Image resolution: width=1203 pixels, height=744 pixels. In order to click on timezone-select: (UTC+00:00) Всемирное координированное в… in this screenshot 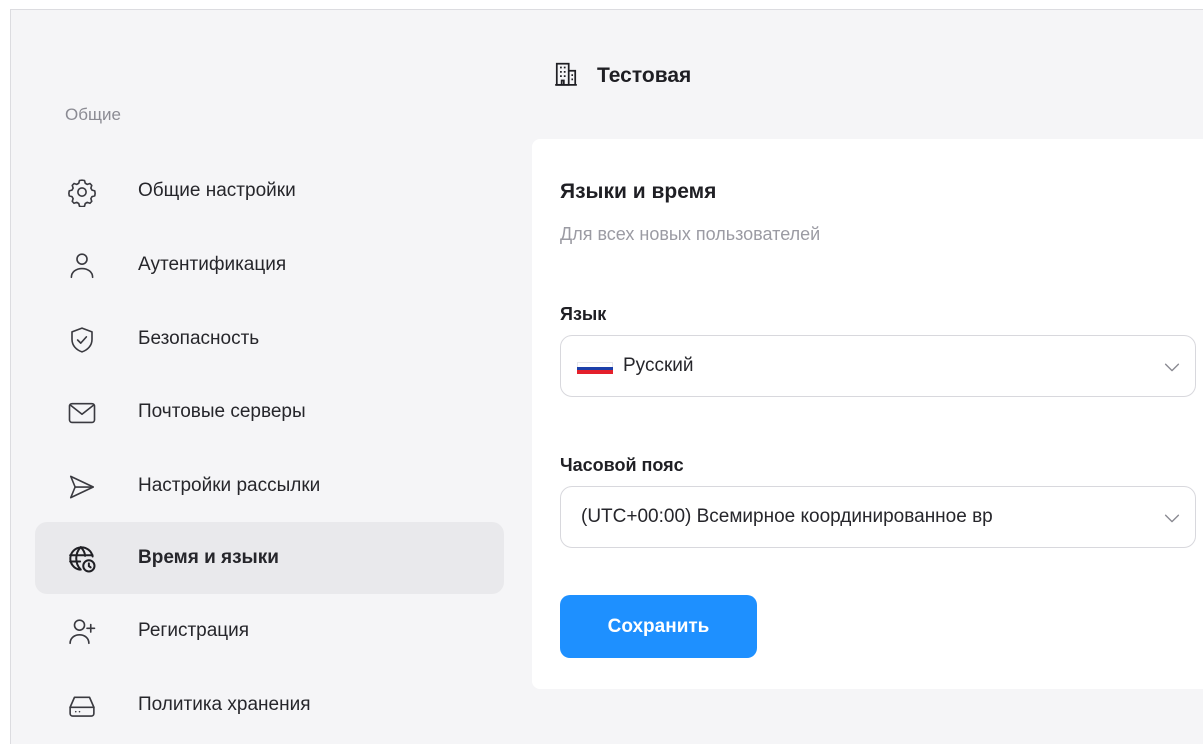, I will do `click(878, 517)`.